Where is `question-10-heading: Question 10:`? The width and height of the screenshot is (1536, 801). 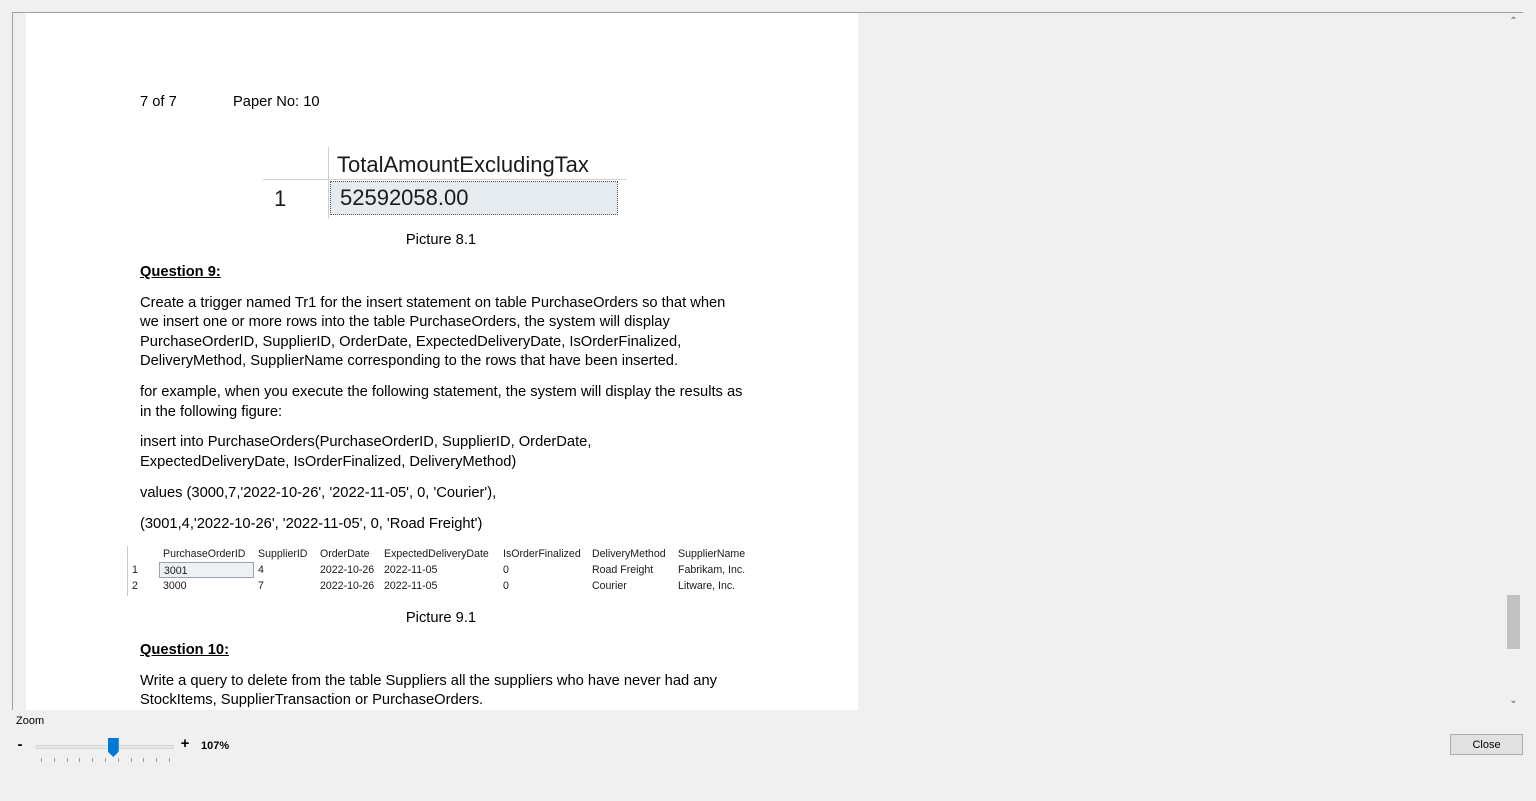
question-10-heading: Question 10: is located at coordinates (184, 650).